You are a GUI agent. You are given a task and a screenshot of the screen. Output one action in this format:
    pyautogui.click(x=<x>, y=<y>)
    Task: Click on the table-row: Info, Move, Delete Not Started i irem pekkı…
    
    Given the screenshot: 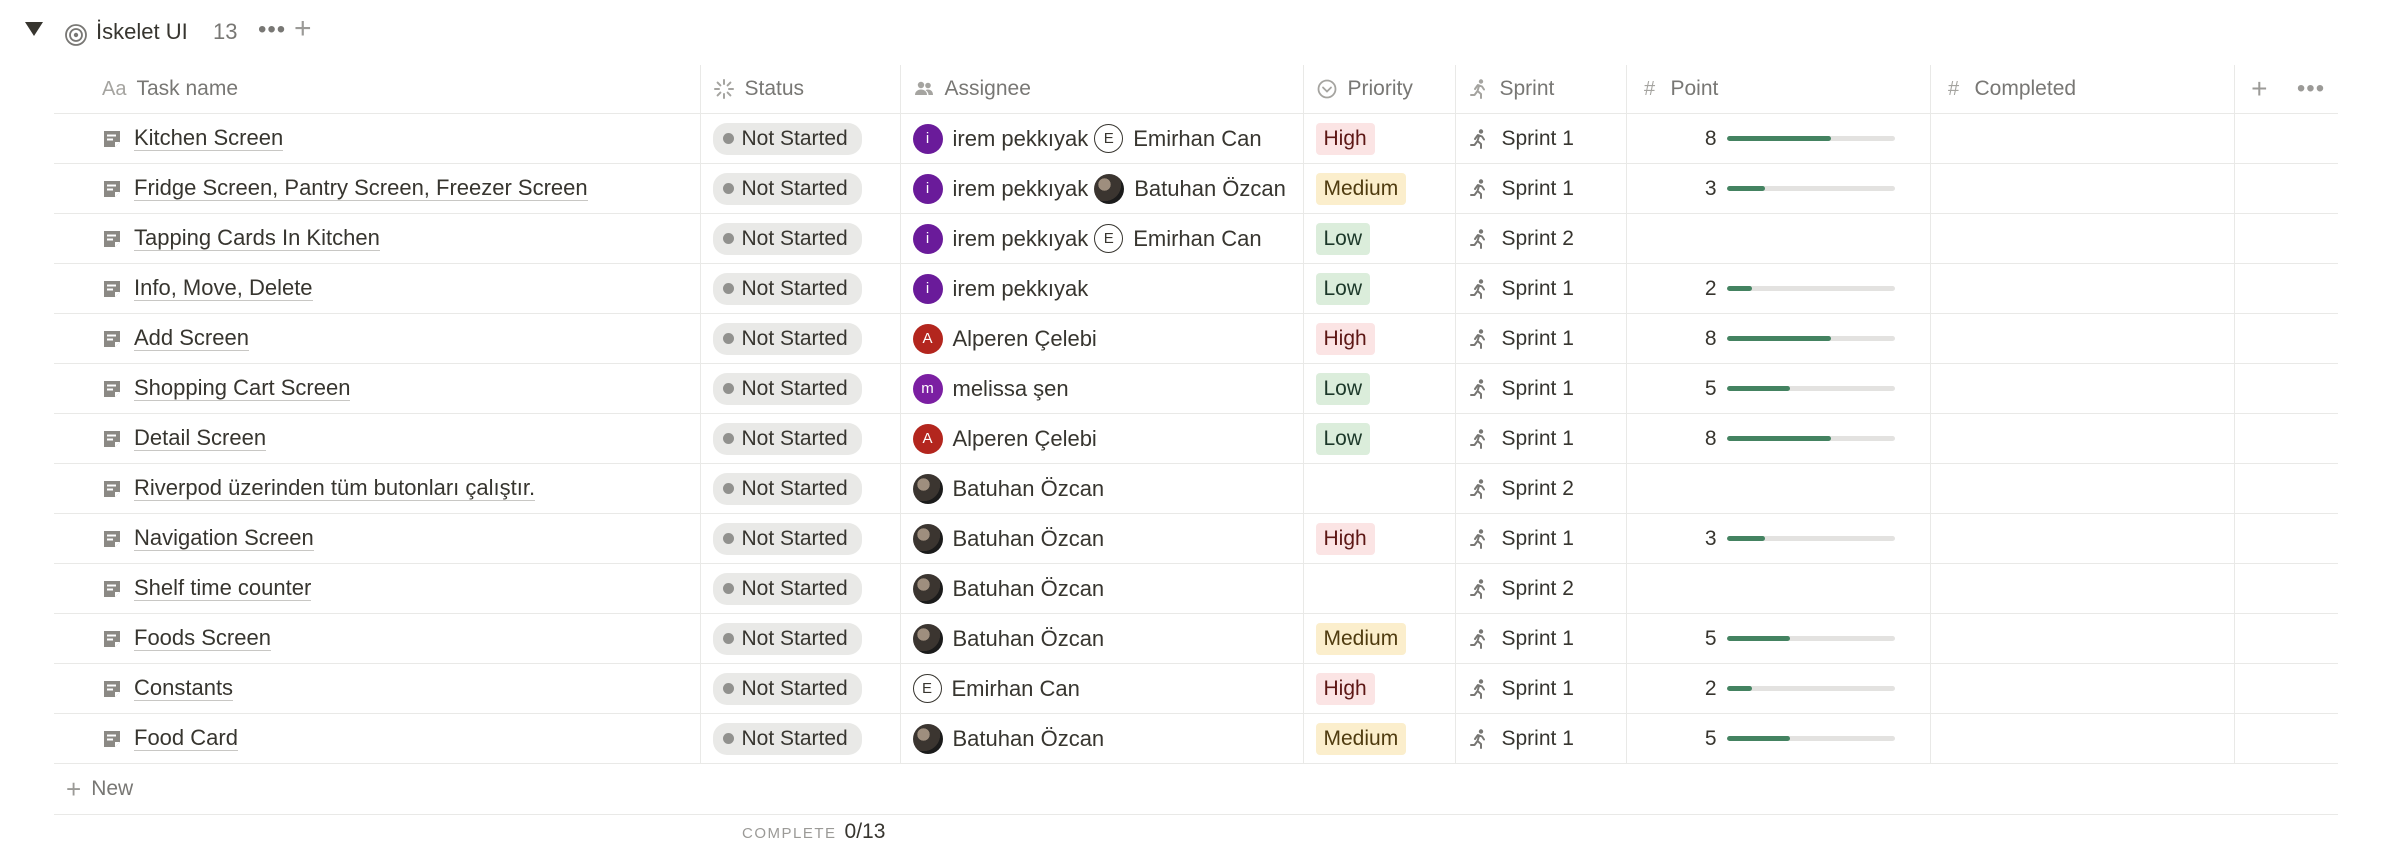 What is the action you would take?
    pyautogui.click(x=1196, y=288)
    